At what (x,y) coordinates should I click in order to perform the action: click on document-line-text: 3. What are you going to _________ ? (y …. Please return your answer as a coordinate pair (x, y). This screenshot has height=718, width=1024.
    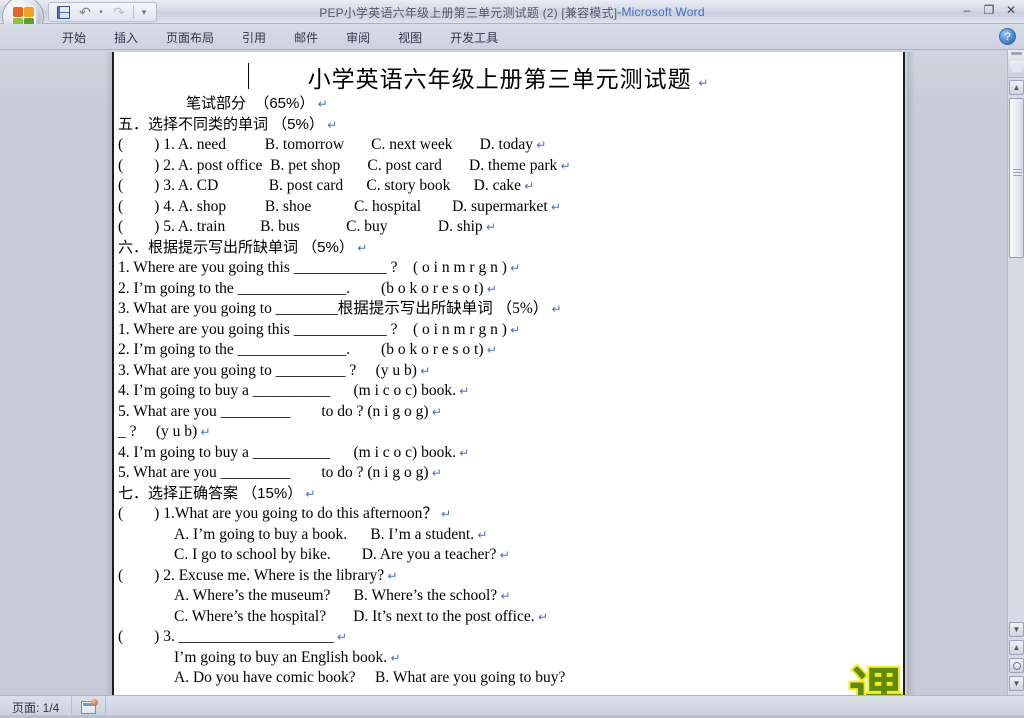
    Looking at the image, I should click on (267, 370).